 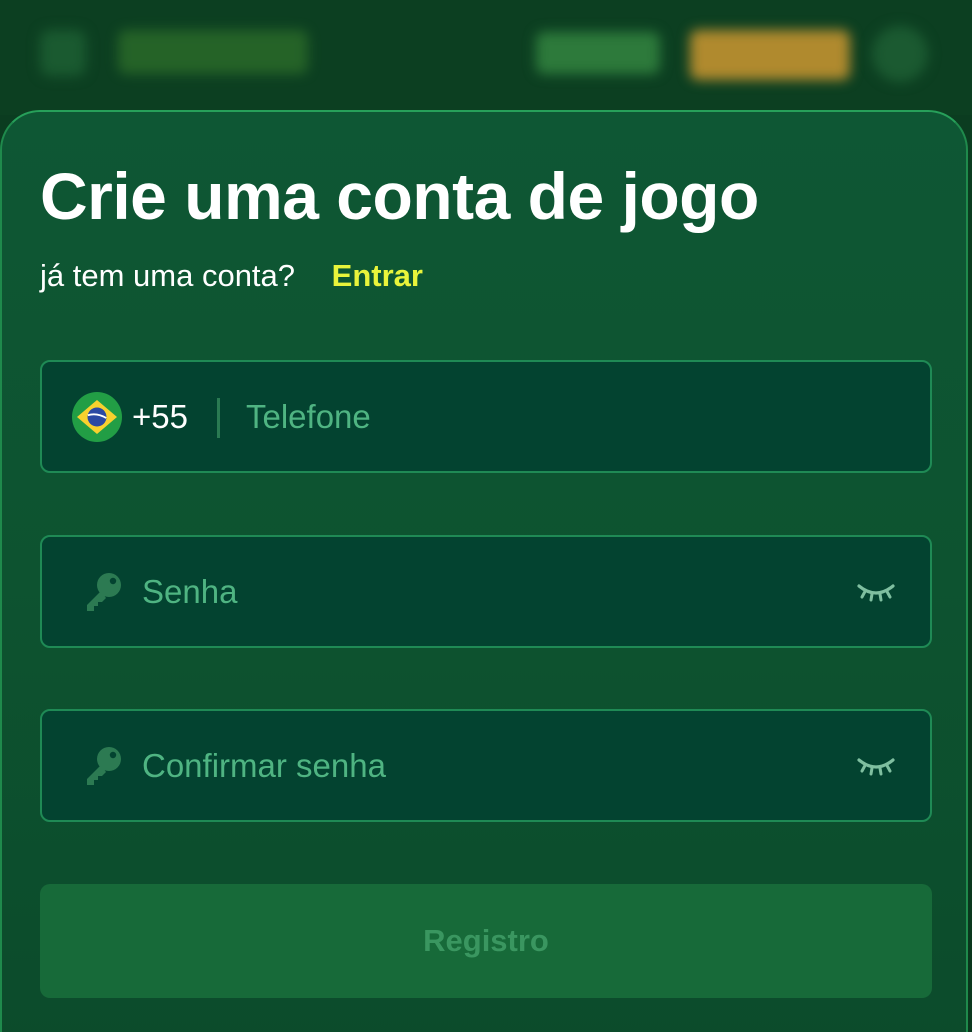 I want to click on brand-logo, so click(x=213, y=52).